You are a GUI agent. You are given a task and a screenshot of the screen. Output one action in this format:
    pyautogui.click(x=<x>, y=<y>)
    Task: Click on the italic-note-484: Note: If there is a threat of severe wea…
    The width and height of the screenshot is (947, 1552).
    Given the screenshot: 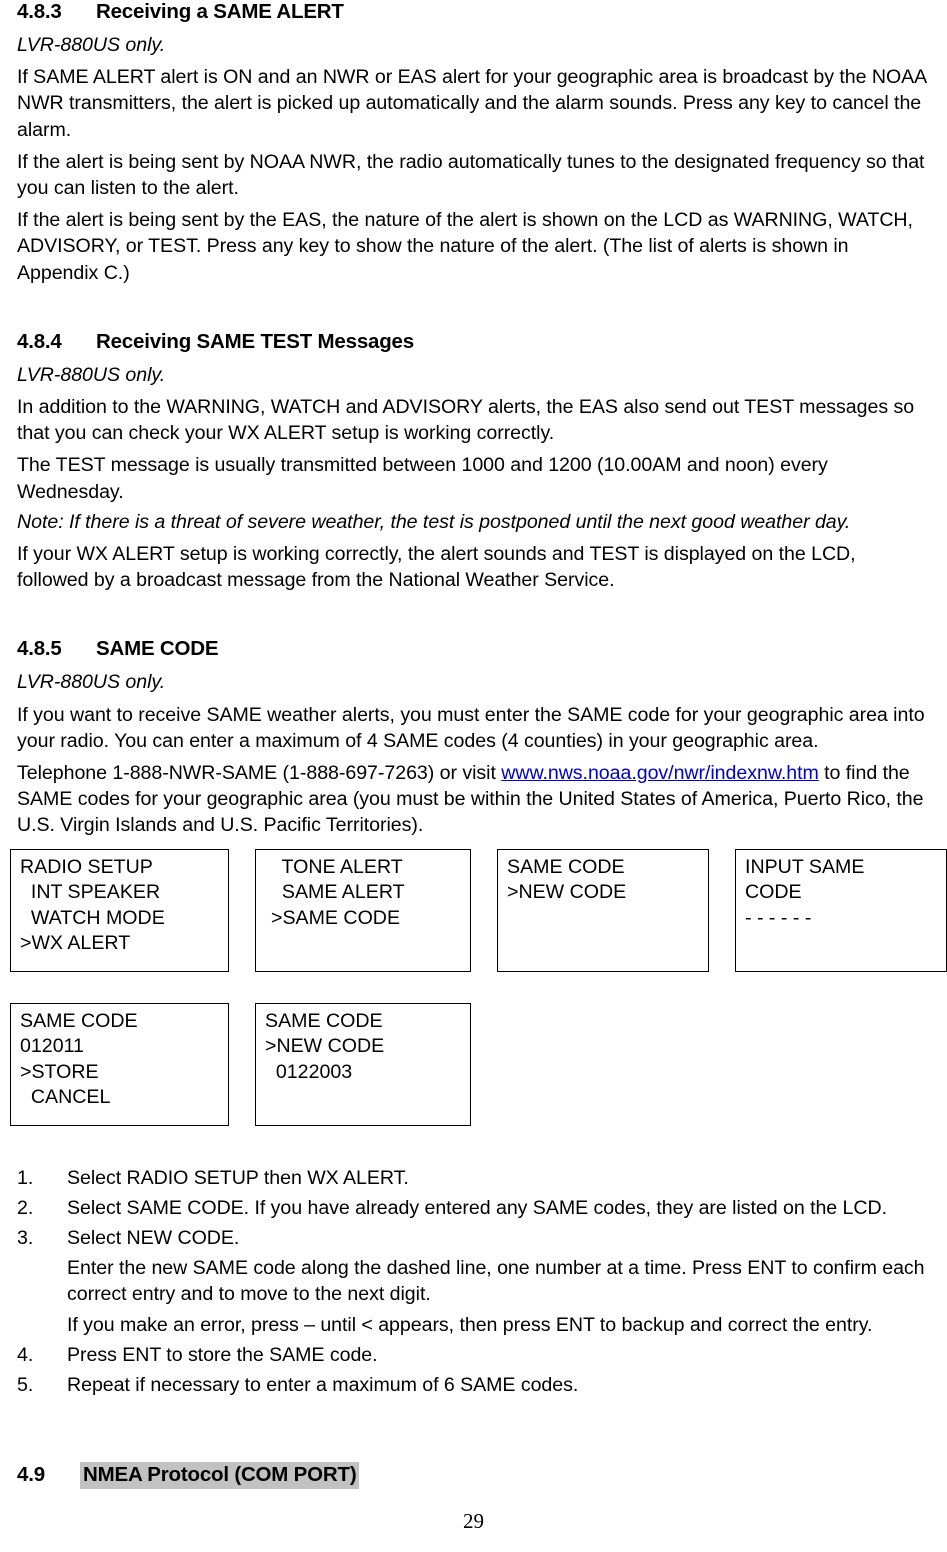 What is the action you would take?
    pyautogui.click(x=434, y=521)
    